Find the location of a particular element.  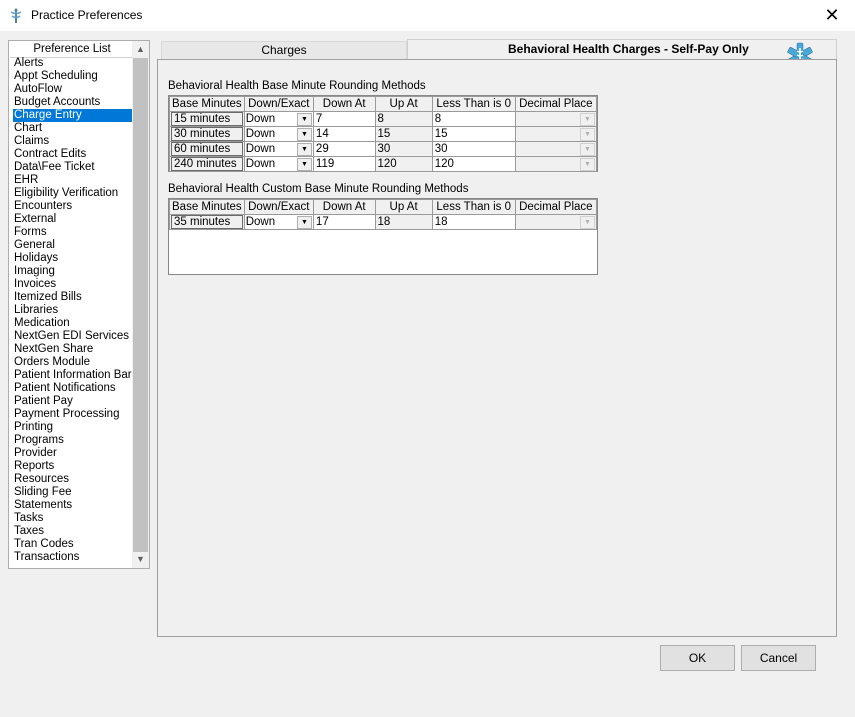

base-minutes-cell: 30 minutes is located at coordinates (207, 134).